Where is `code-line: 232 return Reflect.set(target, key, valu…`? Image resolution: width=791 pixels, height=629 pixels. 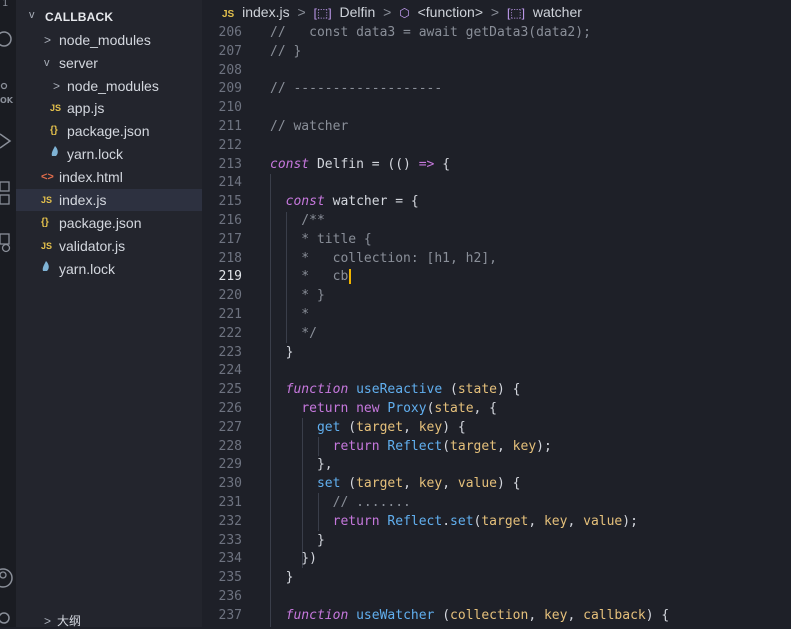 code-line: 232 return Reflect.set(target, key, valu… is located at coordinates (496, 522).